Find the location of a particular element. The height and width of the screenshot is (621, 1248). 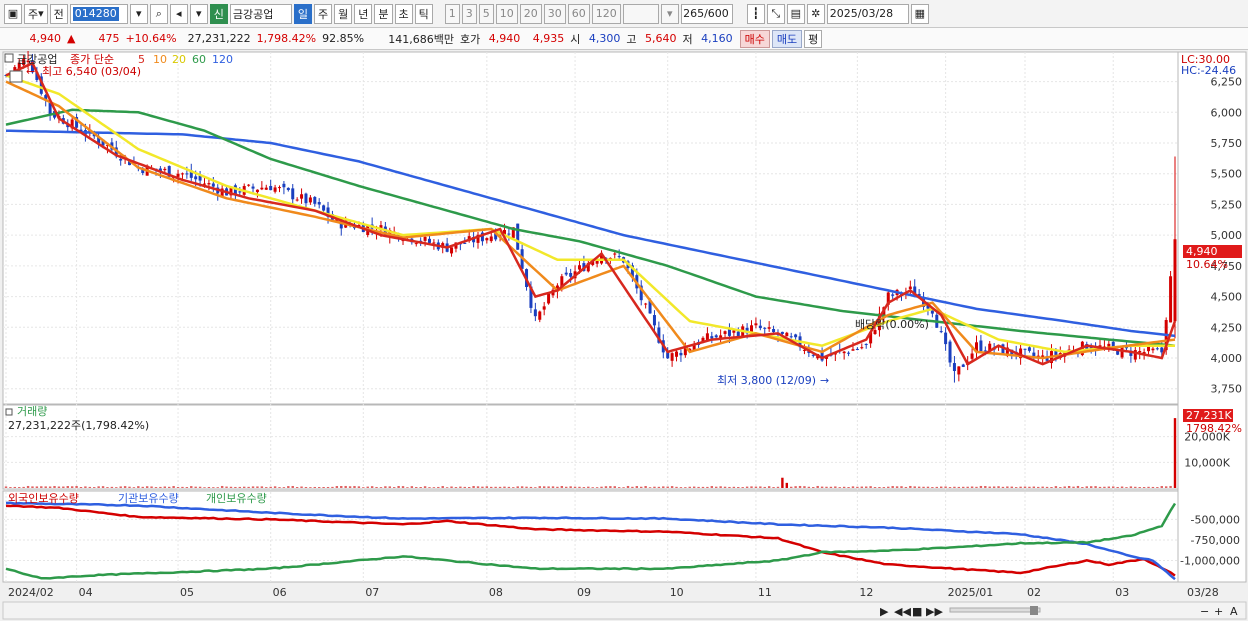

code-dropdown-icon: ▾ is located at coordinates (138, 13).